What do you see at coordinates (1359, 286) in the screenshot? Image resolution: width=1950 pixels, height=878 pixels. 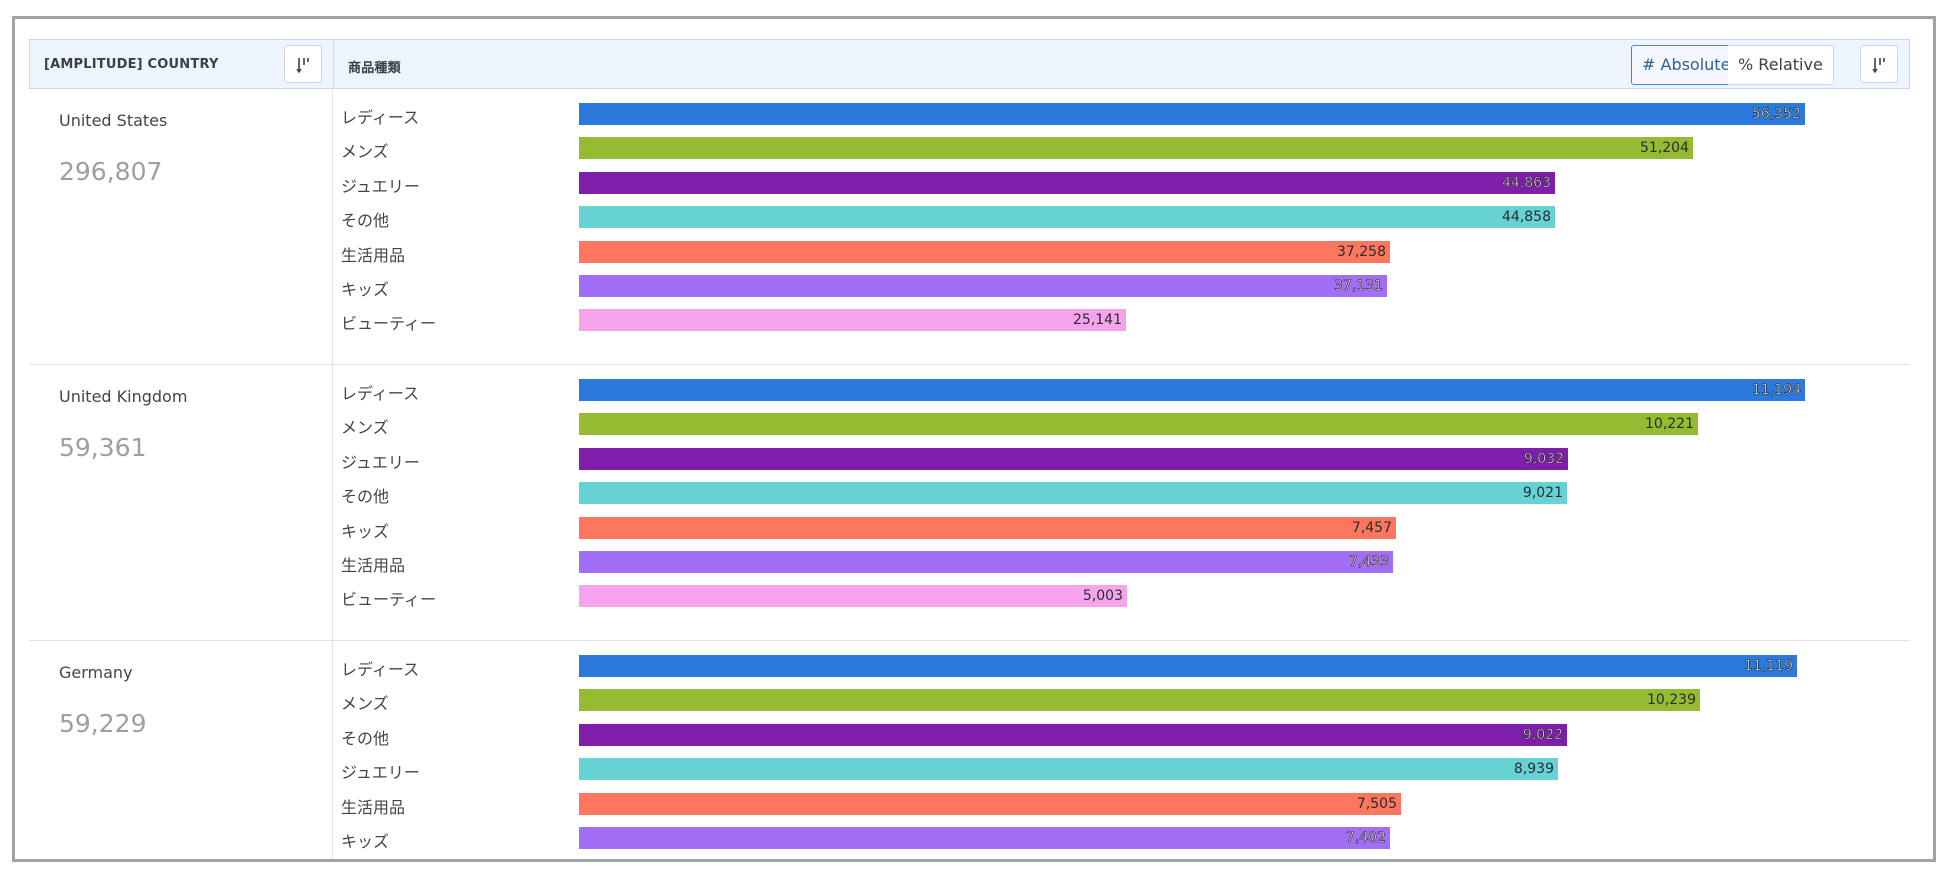 I see `bar-value-label: 37,131` at bounding box center [1359, 286].